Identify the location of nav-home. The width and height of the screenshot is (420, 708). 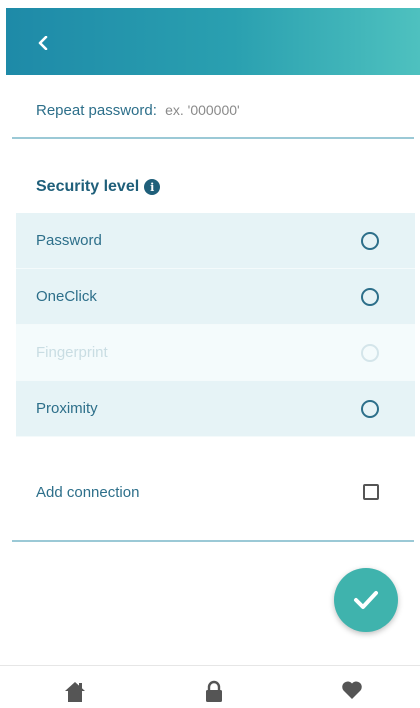
(75, 694).